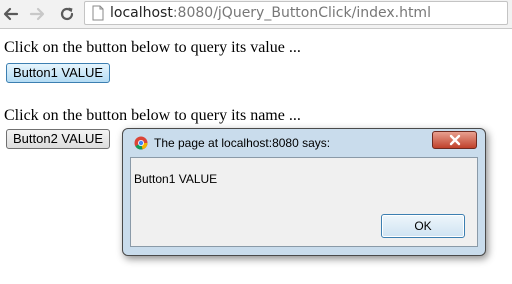 Image resolution: width=512 pixels, height=284 pixels. Describe the element at coordinates (141, 143) in the screenshot. I see `chrome-icon` at that location.